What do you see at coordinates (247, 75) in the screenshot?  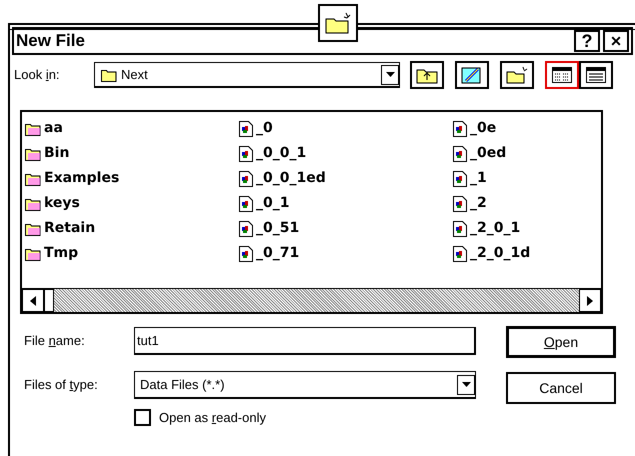 I see `look-in-dropdown: Next` at bounding box center [247, 75].